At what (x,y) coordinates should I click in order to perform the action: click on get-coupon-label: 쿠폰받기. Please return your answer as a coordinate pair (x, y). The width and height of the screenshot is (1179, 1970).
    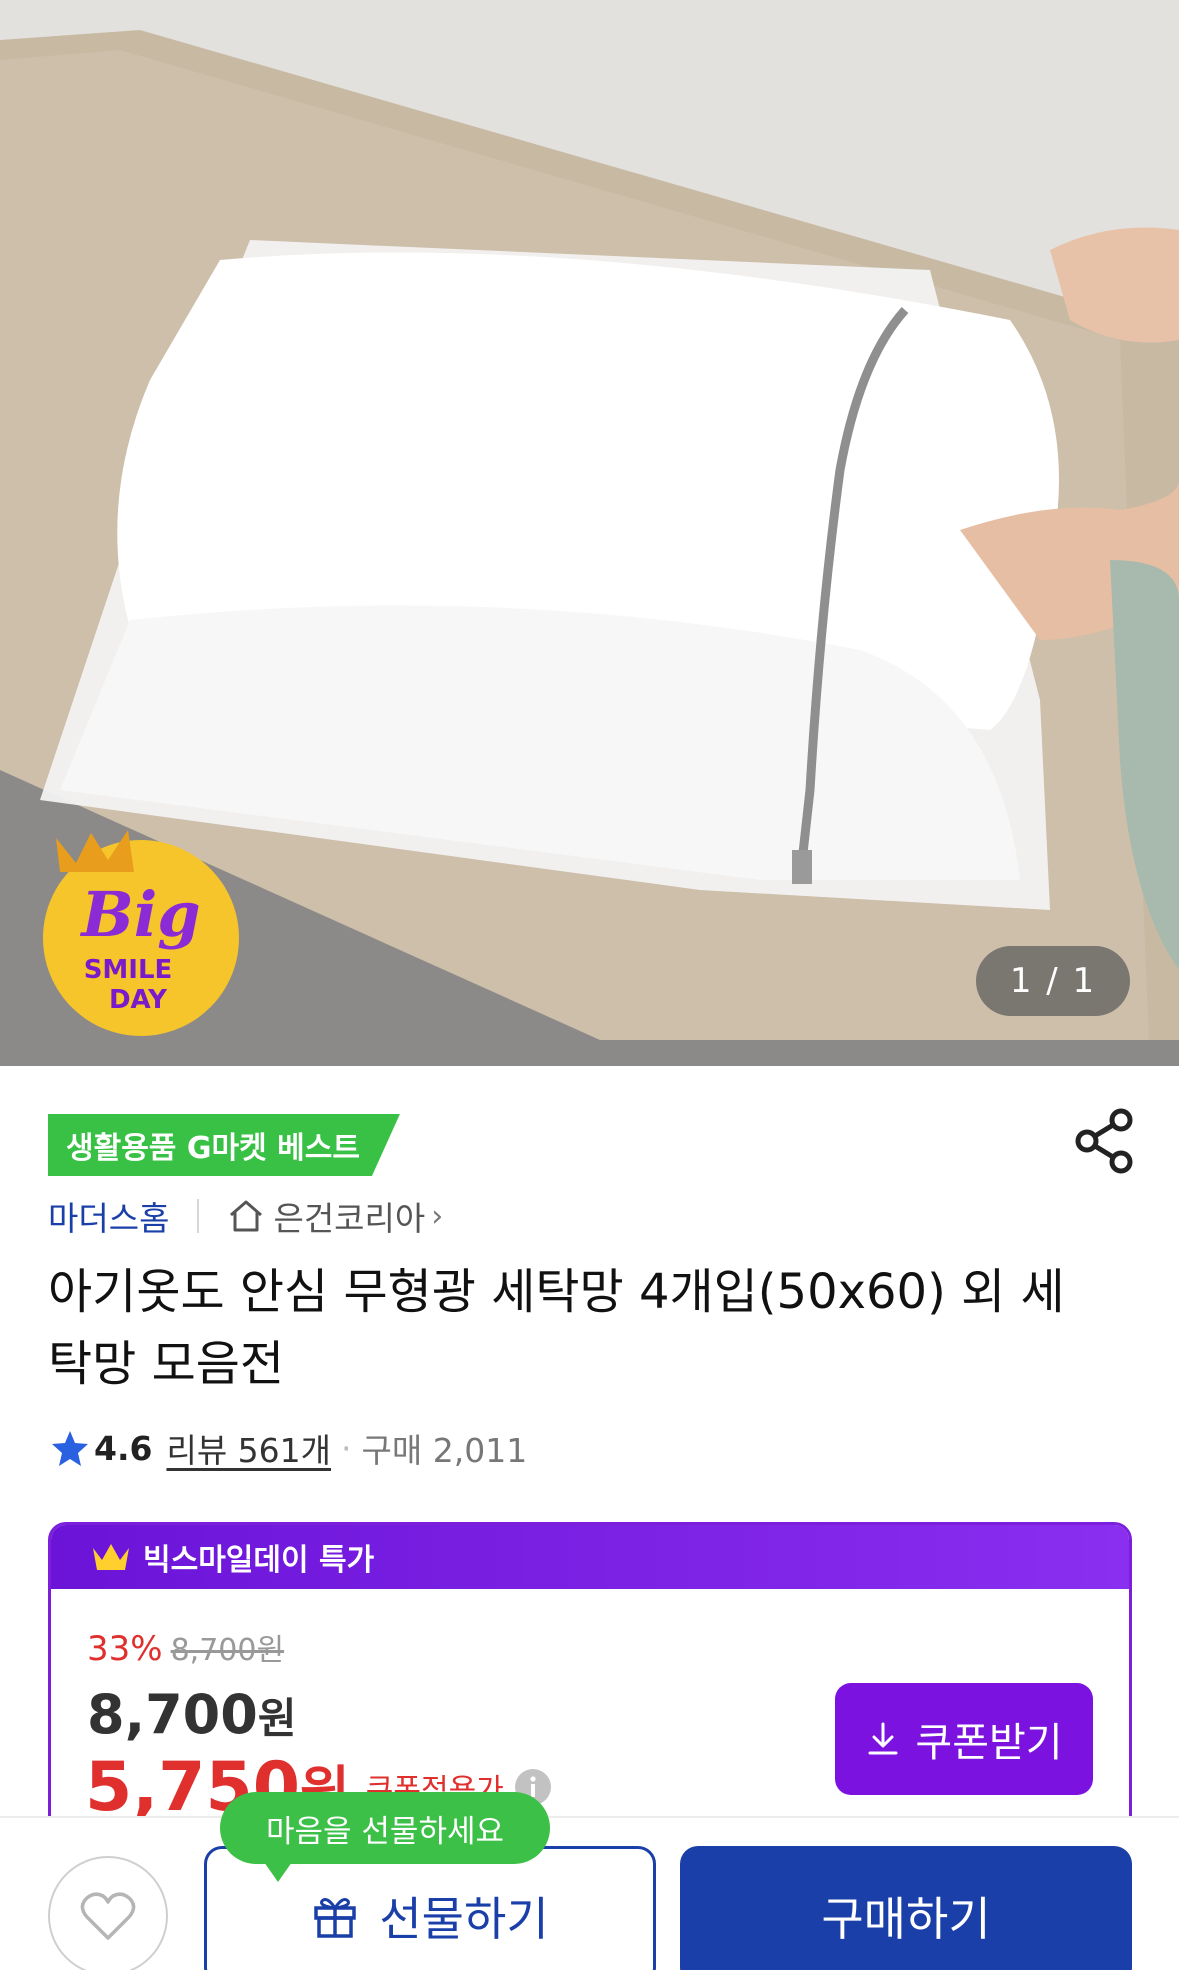
    Looking at the image, I should click on (989, 1743).